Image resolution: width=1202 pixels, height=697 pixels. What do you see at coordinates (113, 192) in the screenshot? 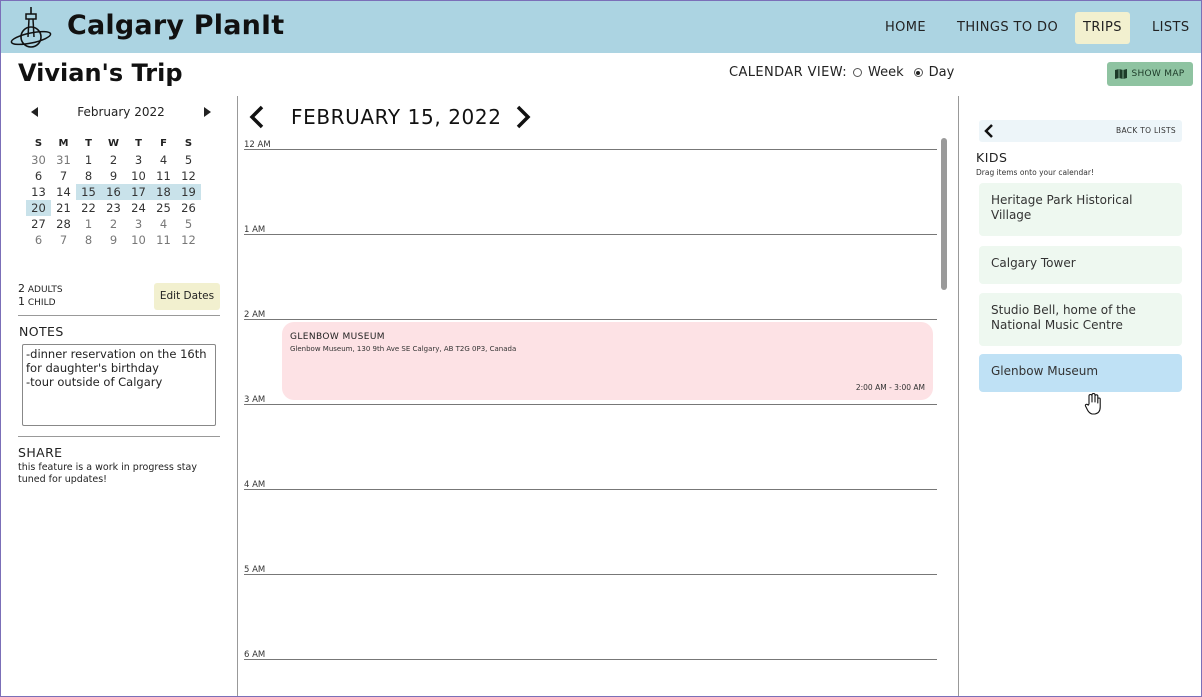
I see `calendar-day-selected: 16` at bounding box center [113, 192].